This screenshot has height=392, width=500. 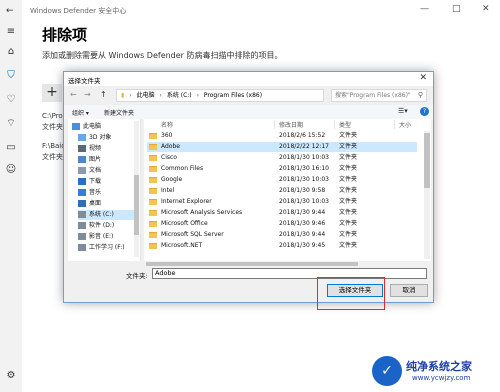 What do you see at coordinates (108, 204) in the screenshot?
I see `tree-item: 桌面` at bounding box center [108, 204].